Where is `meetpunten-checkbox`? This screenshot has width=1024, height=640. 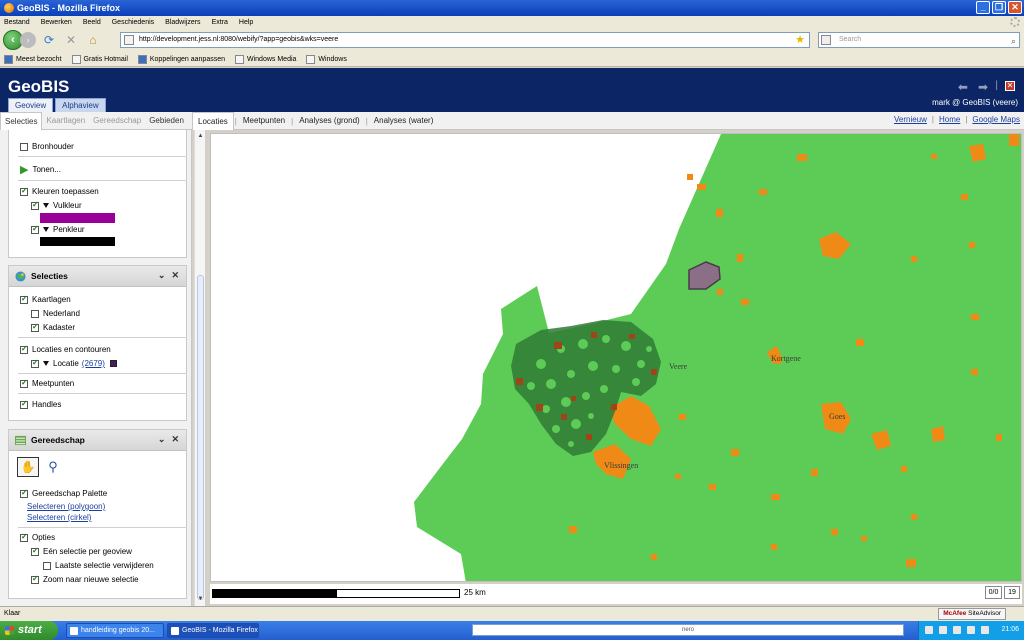 meetpunten-checkbox is located at coordinates (24, 383).